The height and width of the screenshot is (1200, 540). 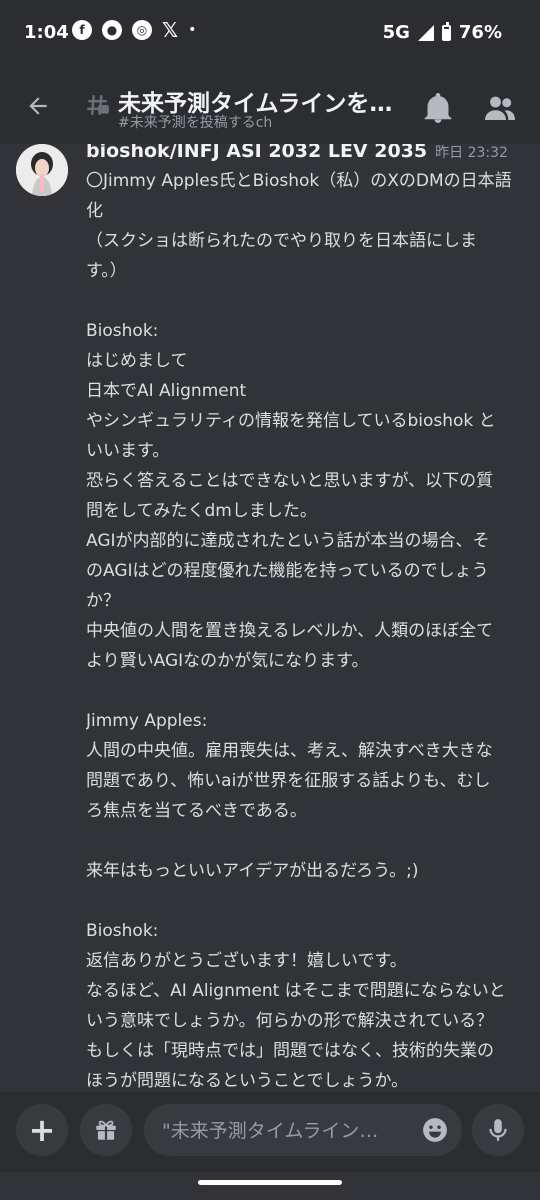 I want to click on emoji-icon, so click(x=435, y=1130).